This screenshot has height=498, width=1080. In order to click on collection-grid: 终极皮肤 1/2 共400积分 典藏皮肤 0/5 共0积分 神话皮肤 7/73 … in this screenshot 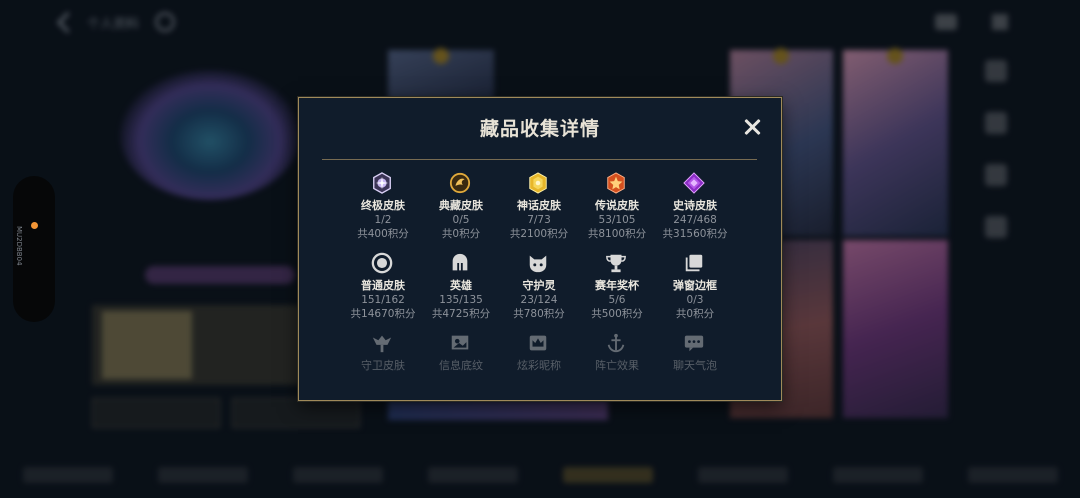, I will do `click(539, 272)`.